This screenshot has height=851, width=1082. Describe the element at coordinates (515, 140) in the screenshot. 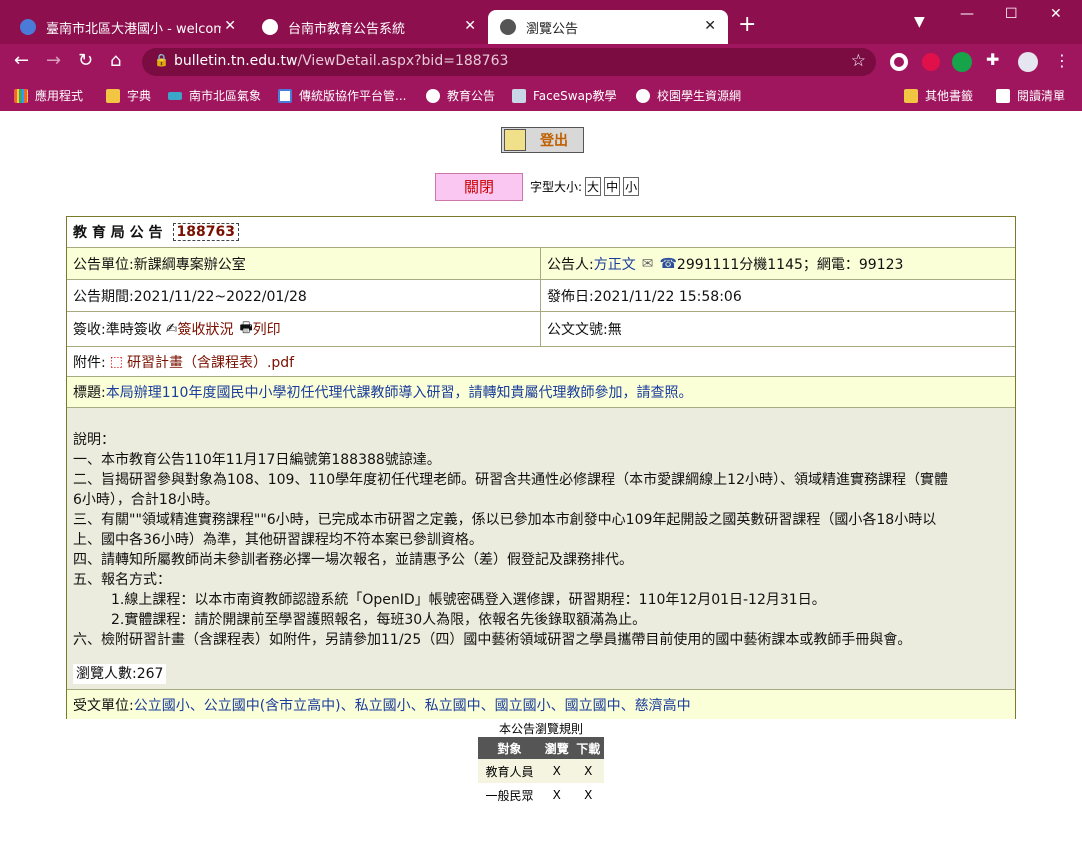

I see `logout-icon` at that location.